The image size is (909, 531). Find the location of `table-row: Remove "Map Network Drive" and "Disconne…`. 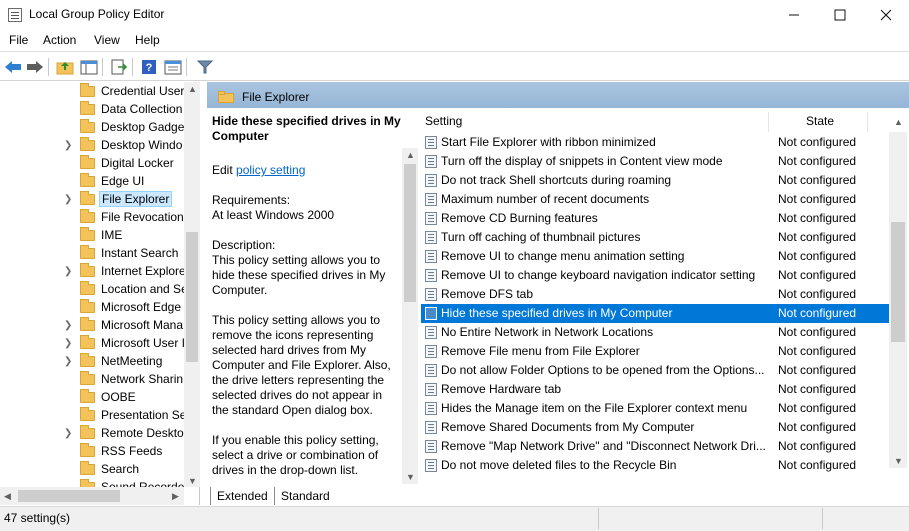

table-row: Remove "Map Network Drive" and "Disconne… is located at coordinates (655, 446).